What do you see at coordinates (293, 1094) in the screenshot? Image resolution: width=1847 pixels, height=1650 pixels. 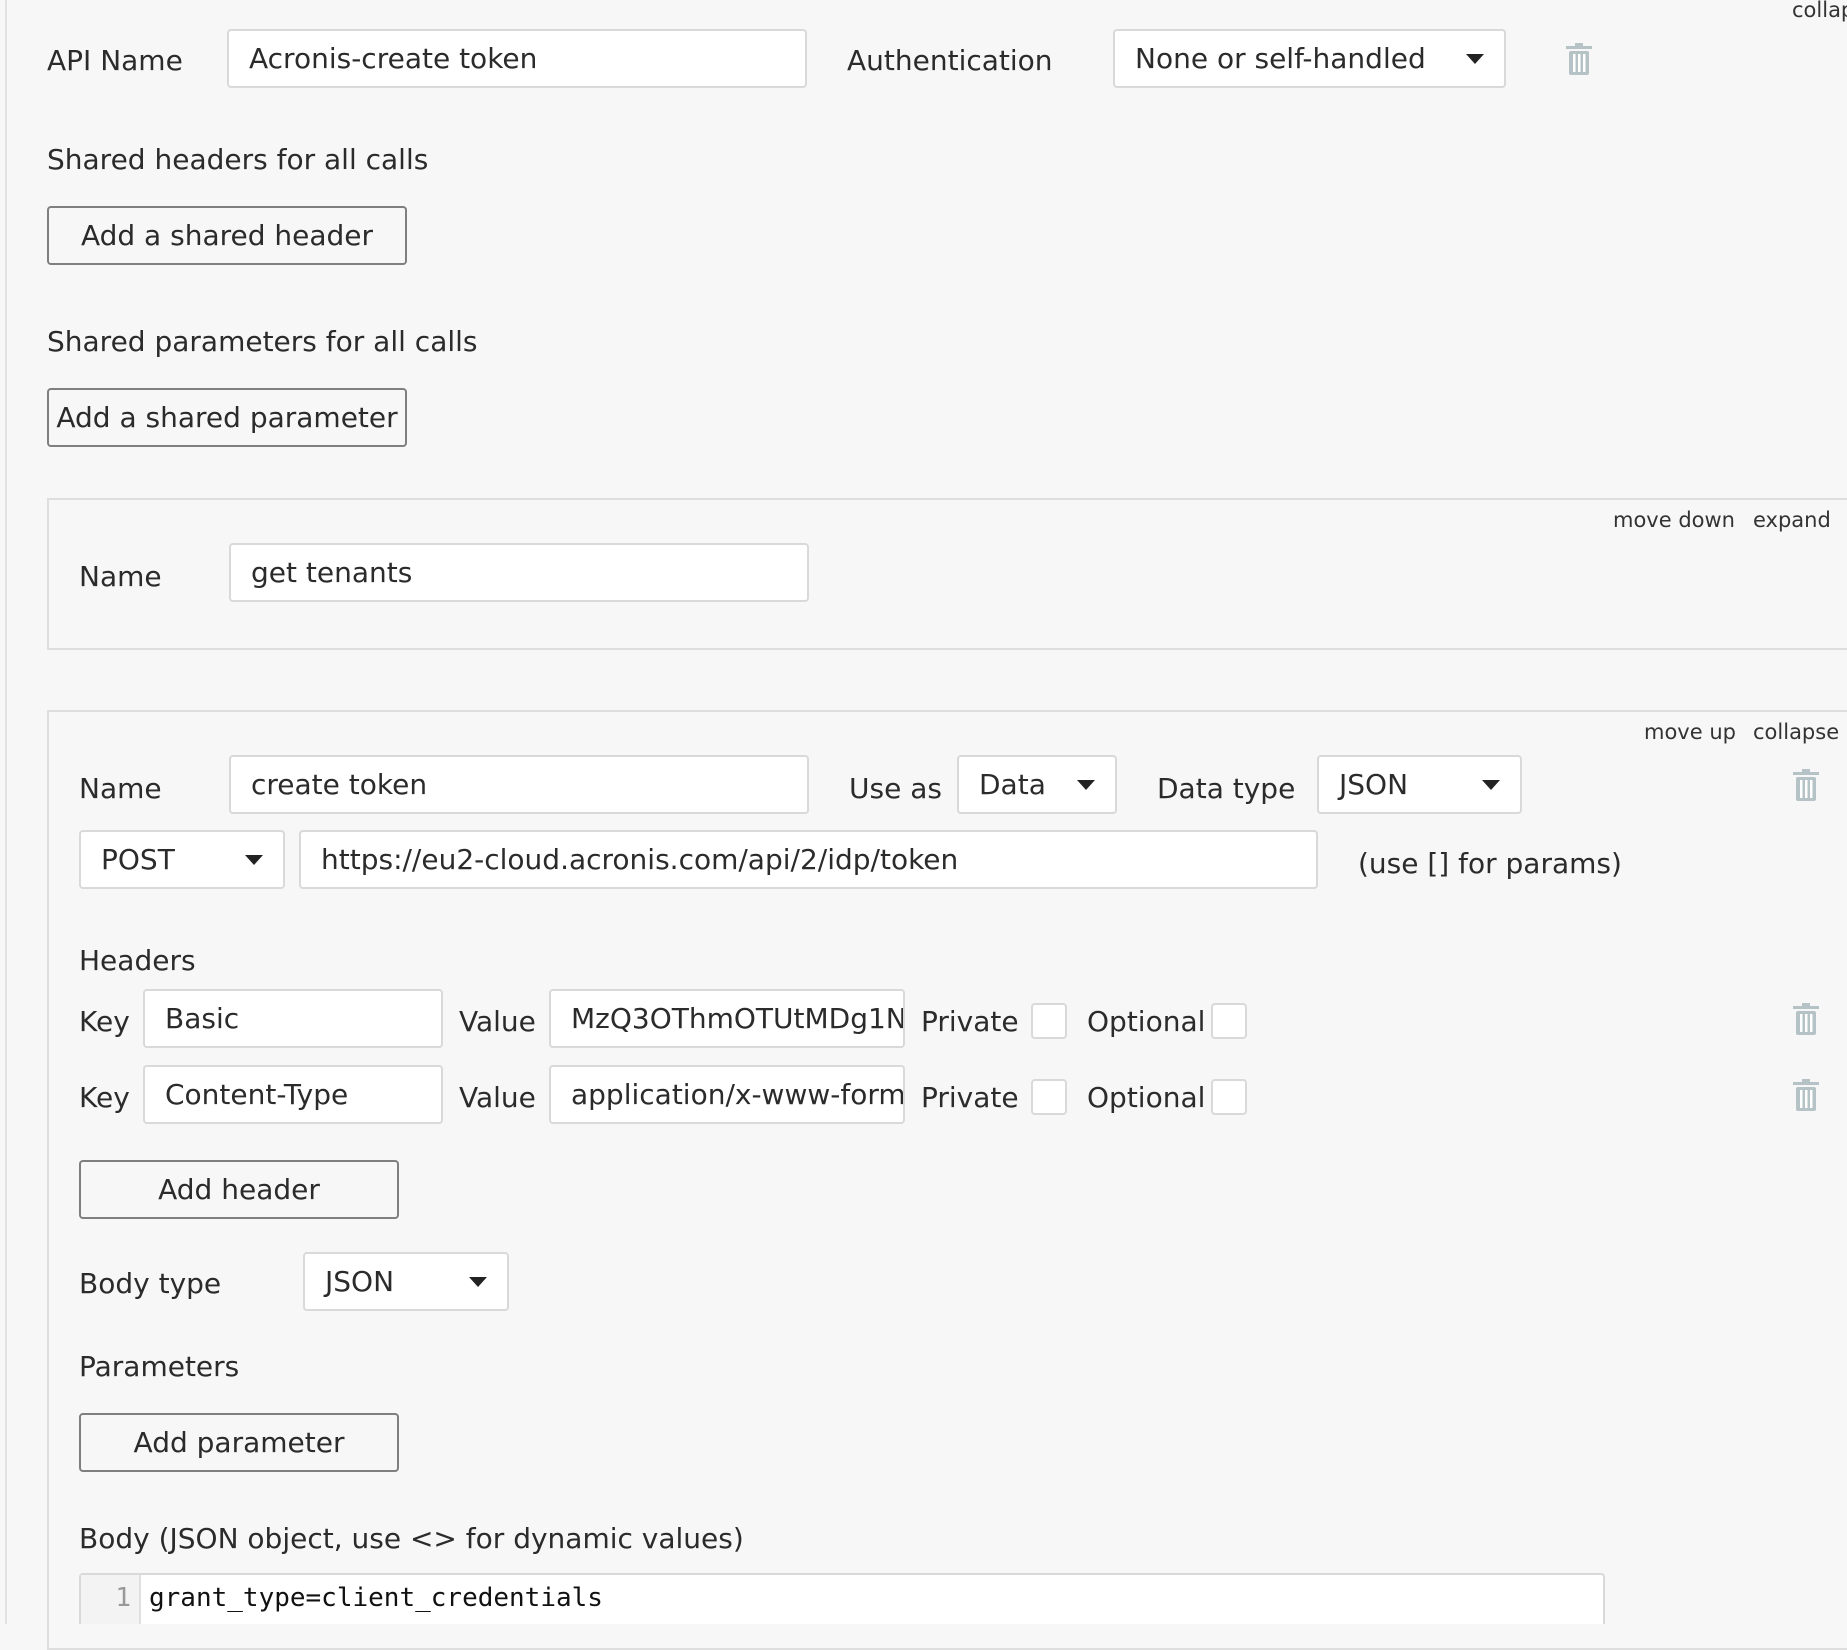 I see `header-key-input: Content-Type` at bounding box center [293, 1094].